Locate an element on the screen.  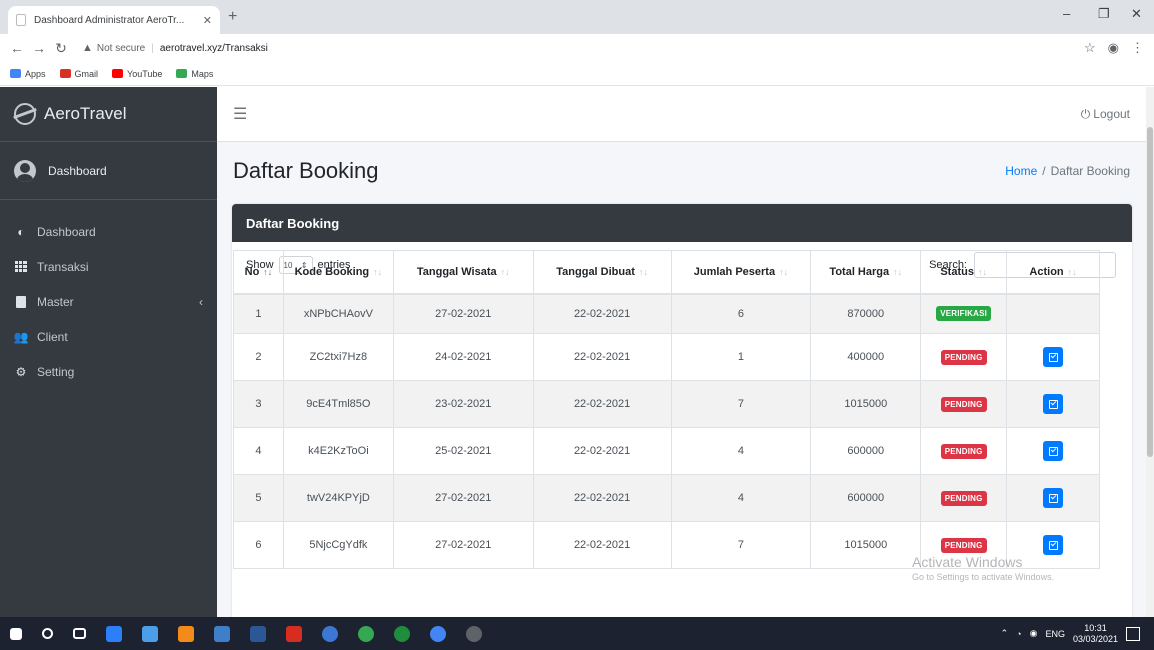
bookmark-youtube: YouTube is located at coordinates (137, 74).